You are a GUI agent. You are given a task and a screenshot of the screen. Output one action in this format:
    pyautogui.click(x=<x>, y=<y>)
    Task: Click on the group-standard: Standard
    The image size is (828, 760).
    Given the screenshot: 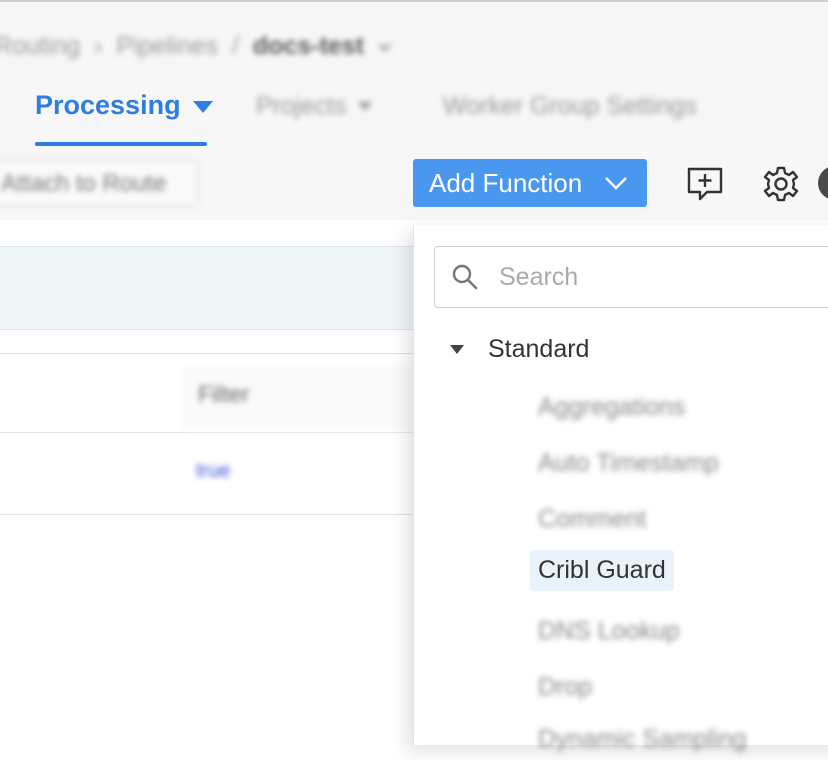 What is the action you would take?
    pyautogui.click(x=519, y=349)
    